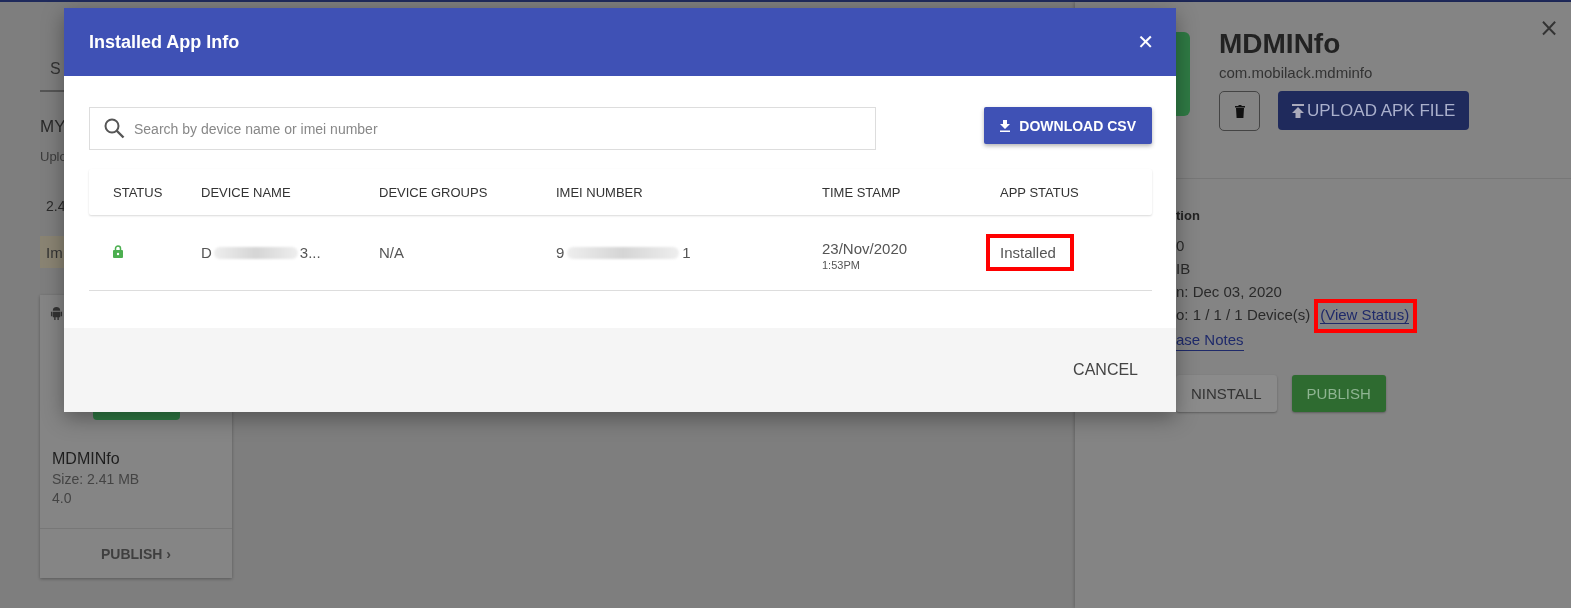 The image size is (1571, 608). Describe the element at coordinates (1180, 245) in the screenshot. I see `detail-text: 0` at that location.